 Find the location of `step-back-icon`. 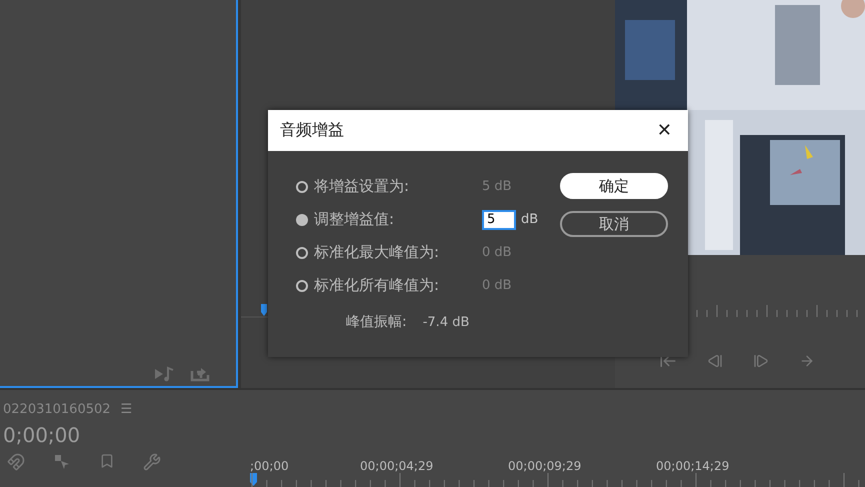

step-back-icon is located at coordinates (715, 361).